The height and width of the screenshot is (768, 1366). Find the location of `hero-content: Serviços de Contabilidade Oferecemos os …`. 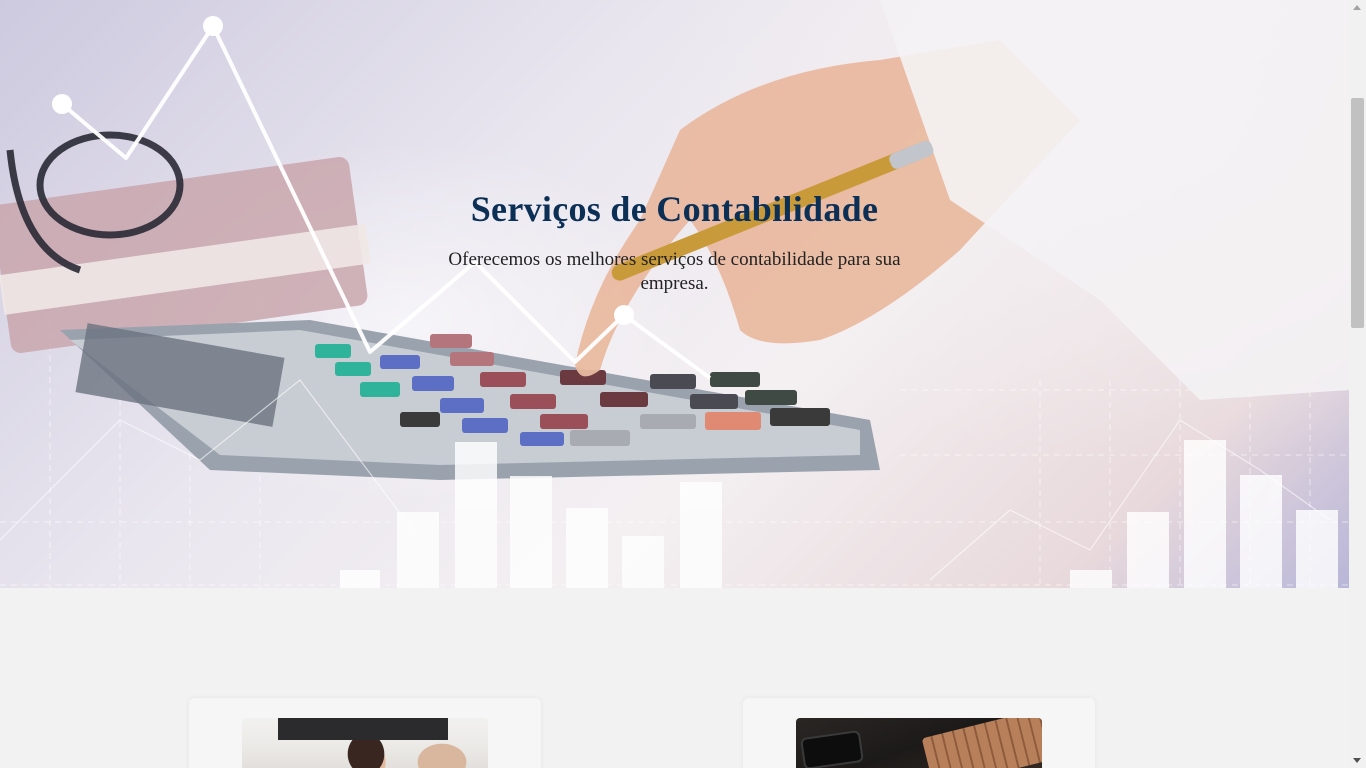

hero-content: Serviços de Contabilidade Oferecemos os … is located at coordinates (674, 242).